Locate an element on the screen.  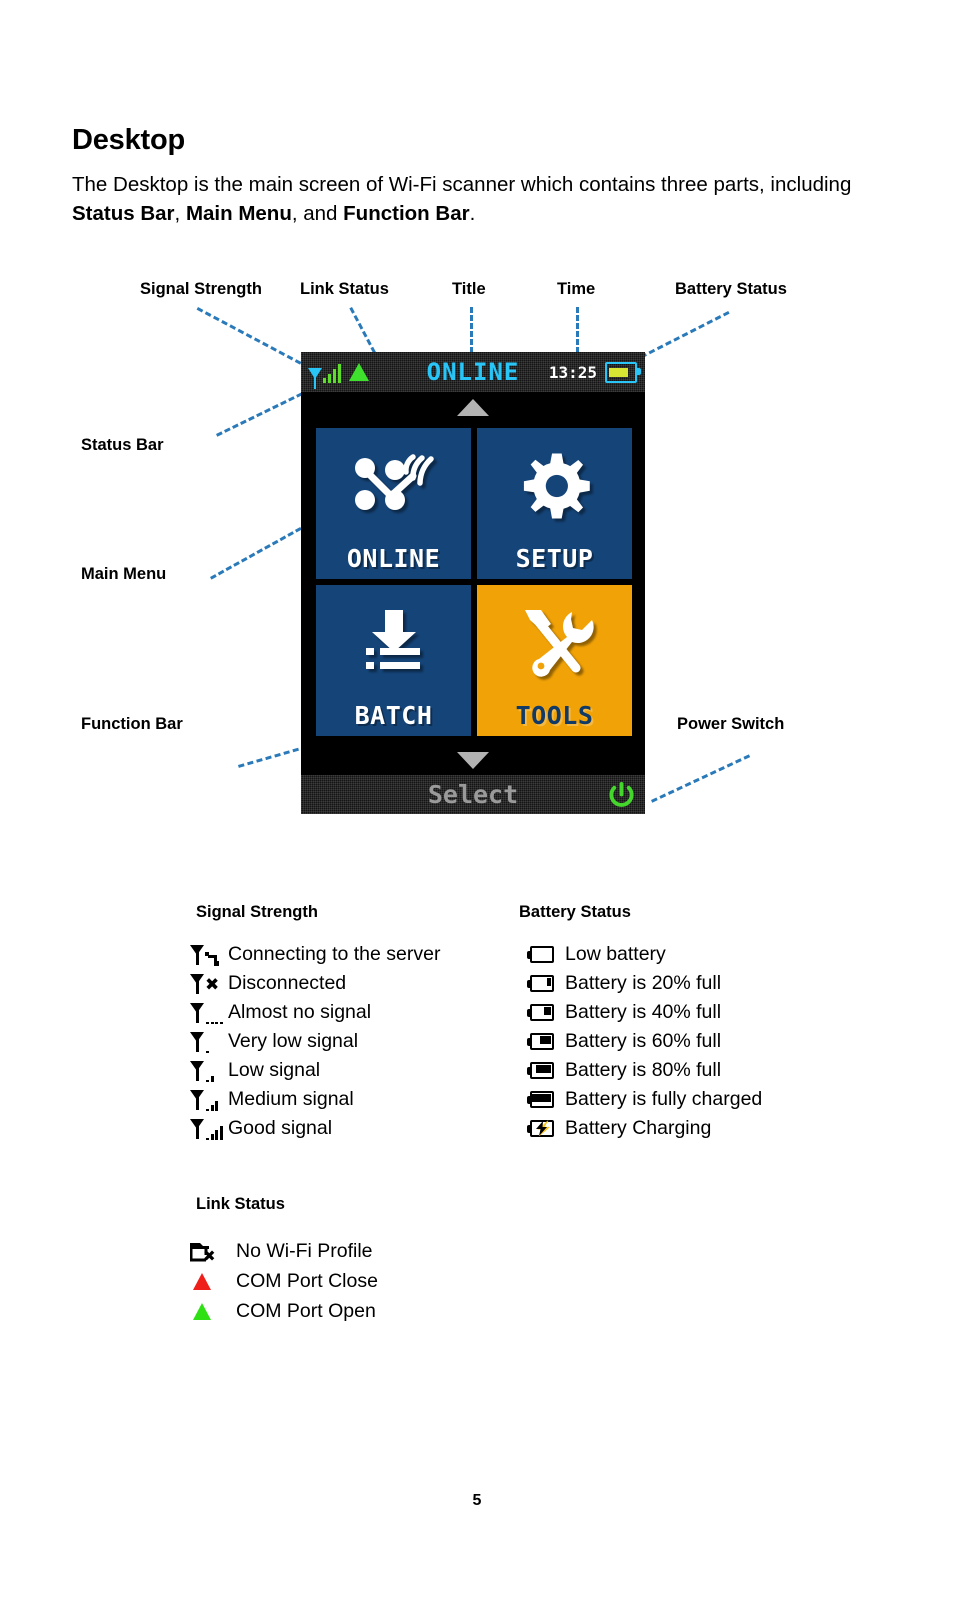
legend-item: ✖ Disconnected is located at coordinates (315, 983).